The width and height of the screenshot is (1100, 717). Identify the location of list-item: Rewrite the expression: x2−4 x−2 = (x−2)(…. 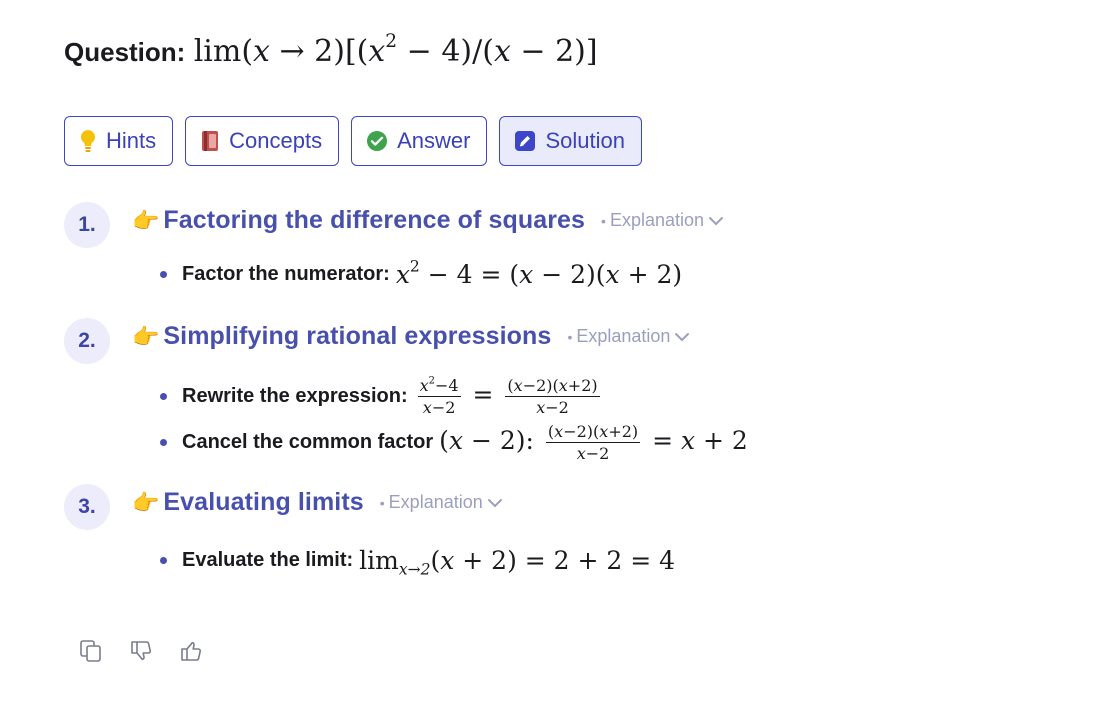
(382, 396).